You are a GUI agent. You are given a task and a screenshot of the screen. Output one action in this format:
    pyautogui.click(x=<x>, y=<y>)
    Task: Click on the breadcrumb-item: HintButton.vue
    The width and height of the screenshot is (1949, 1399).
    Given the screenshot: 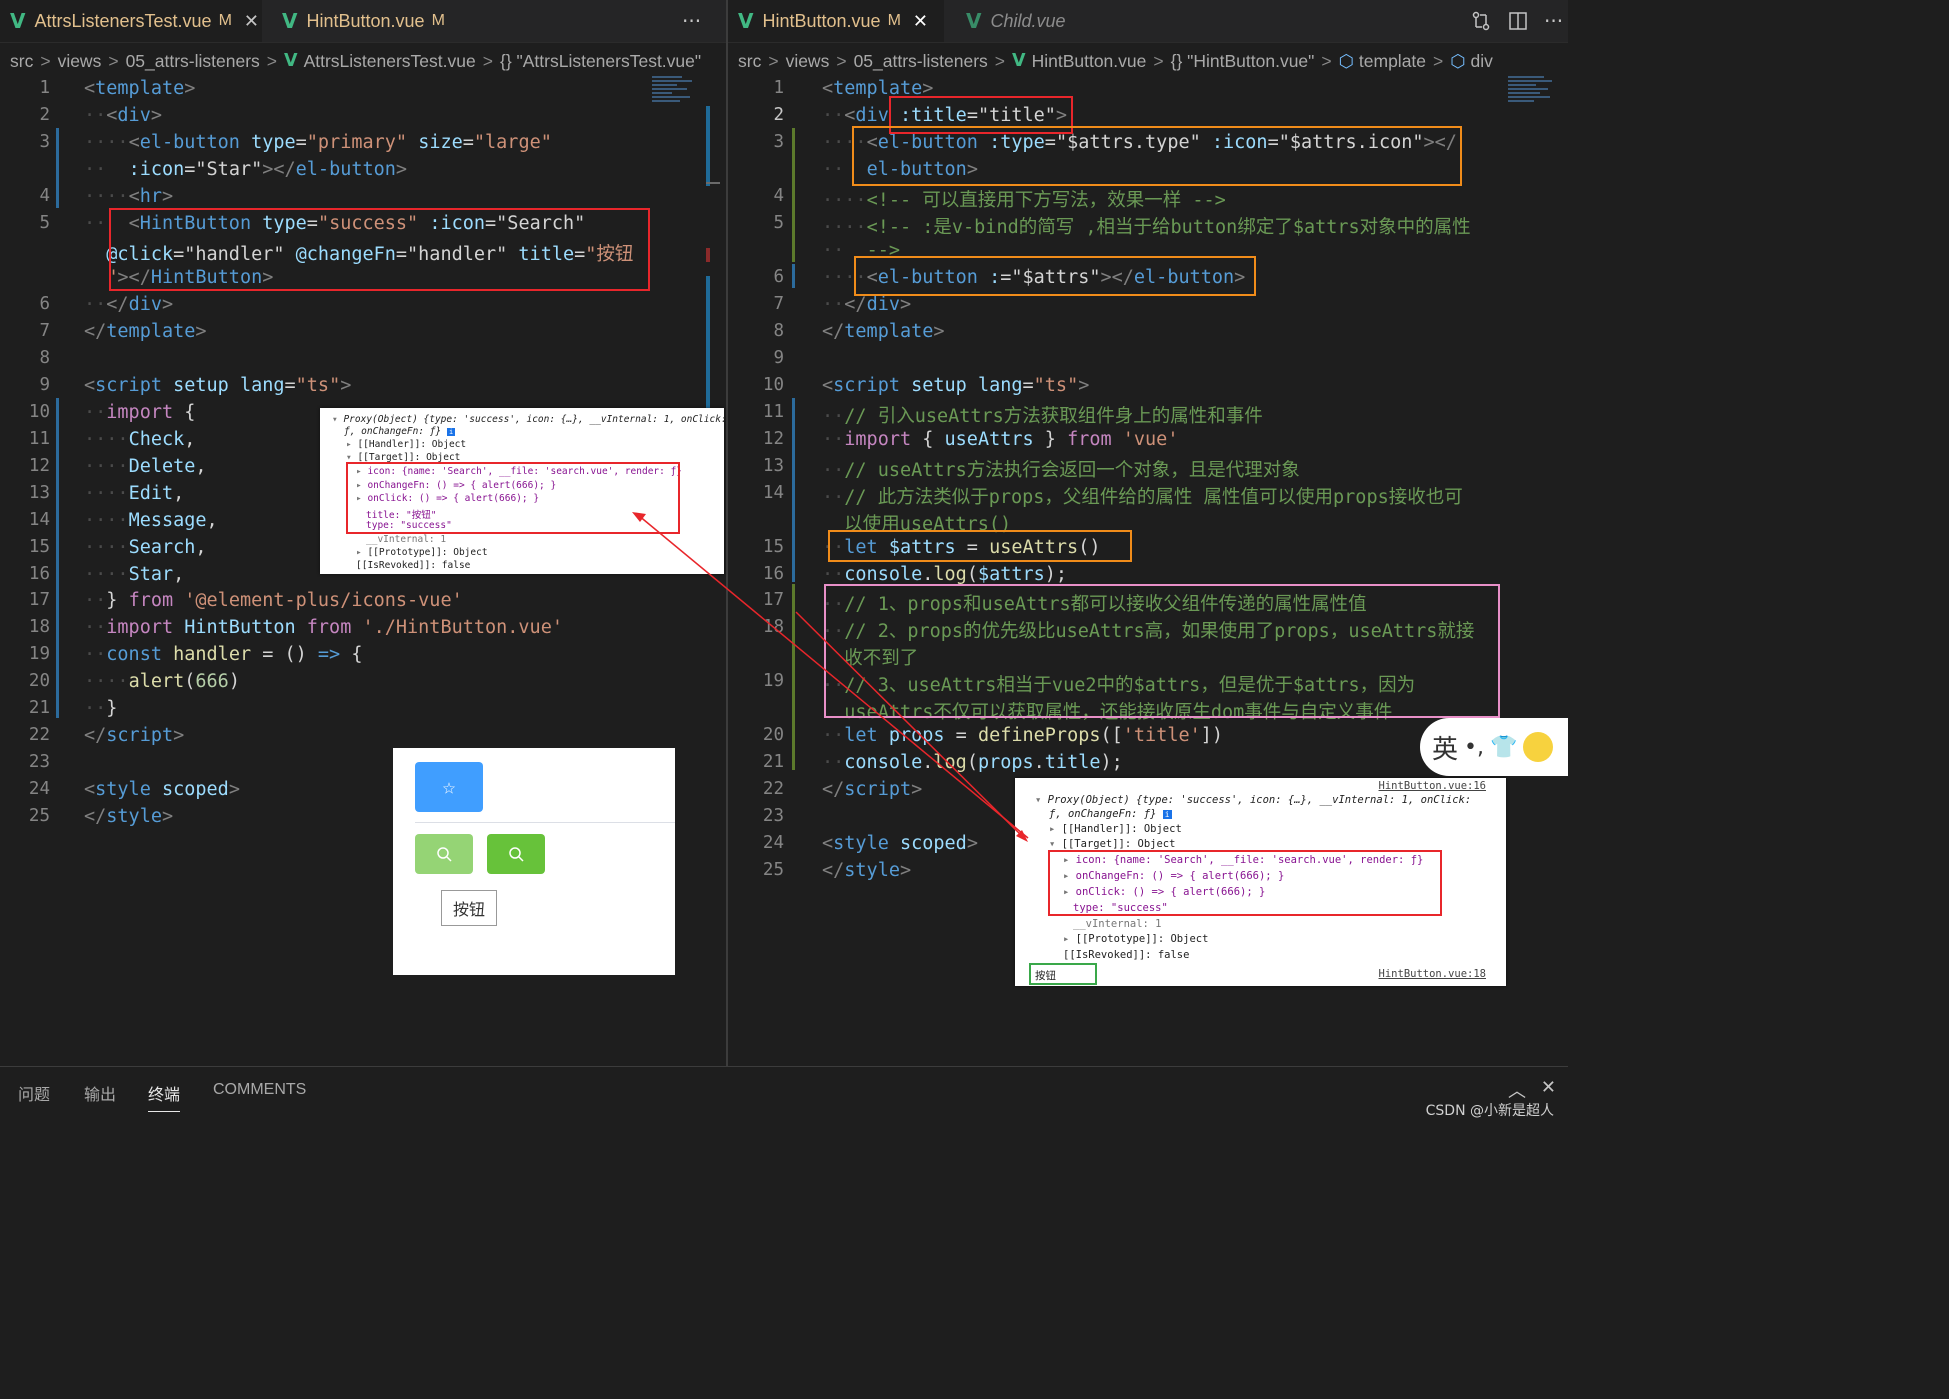 What is the action you would take?
    pyautogui.click(x=1089, y=61)
    